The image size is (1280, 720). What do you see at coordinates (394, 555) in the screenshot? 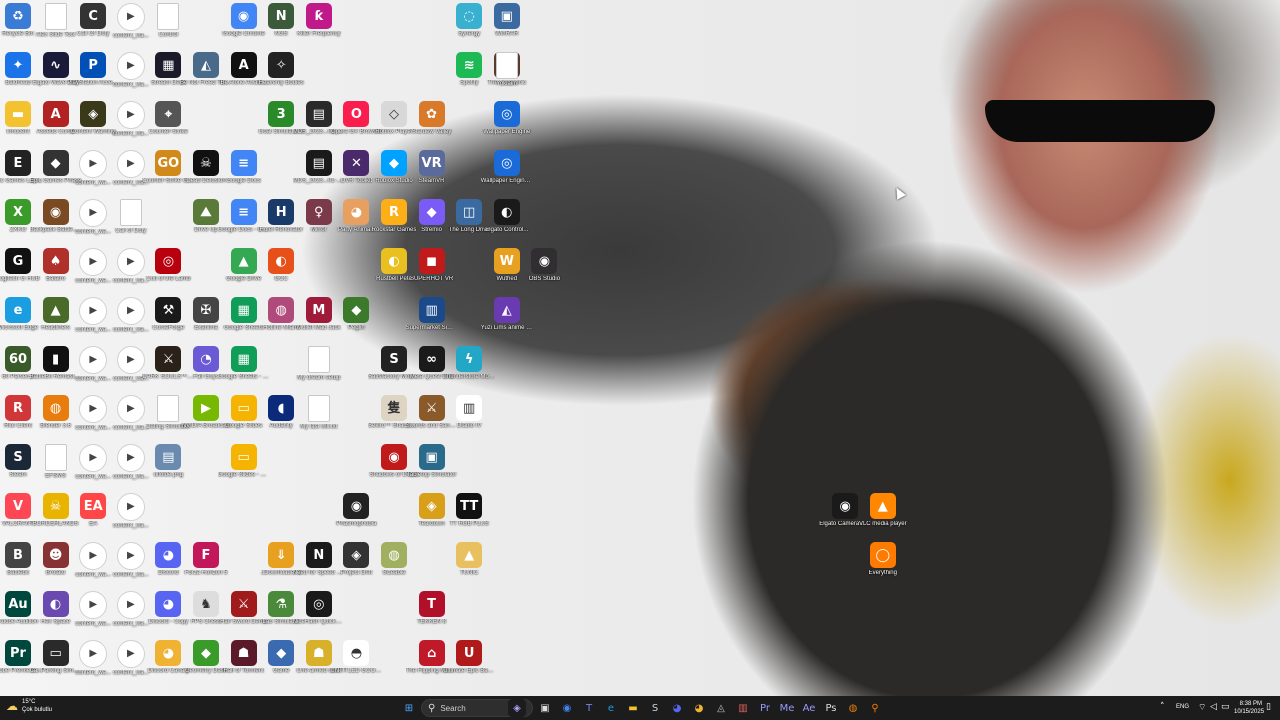
I see `game-icon: ◍` at bounding box center [394, 555].